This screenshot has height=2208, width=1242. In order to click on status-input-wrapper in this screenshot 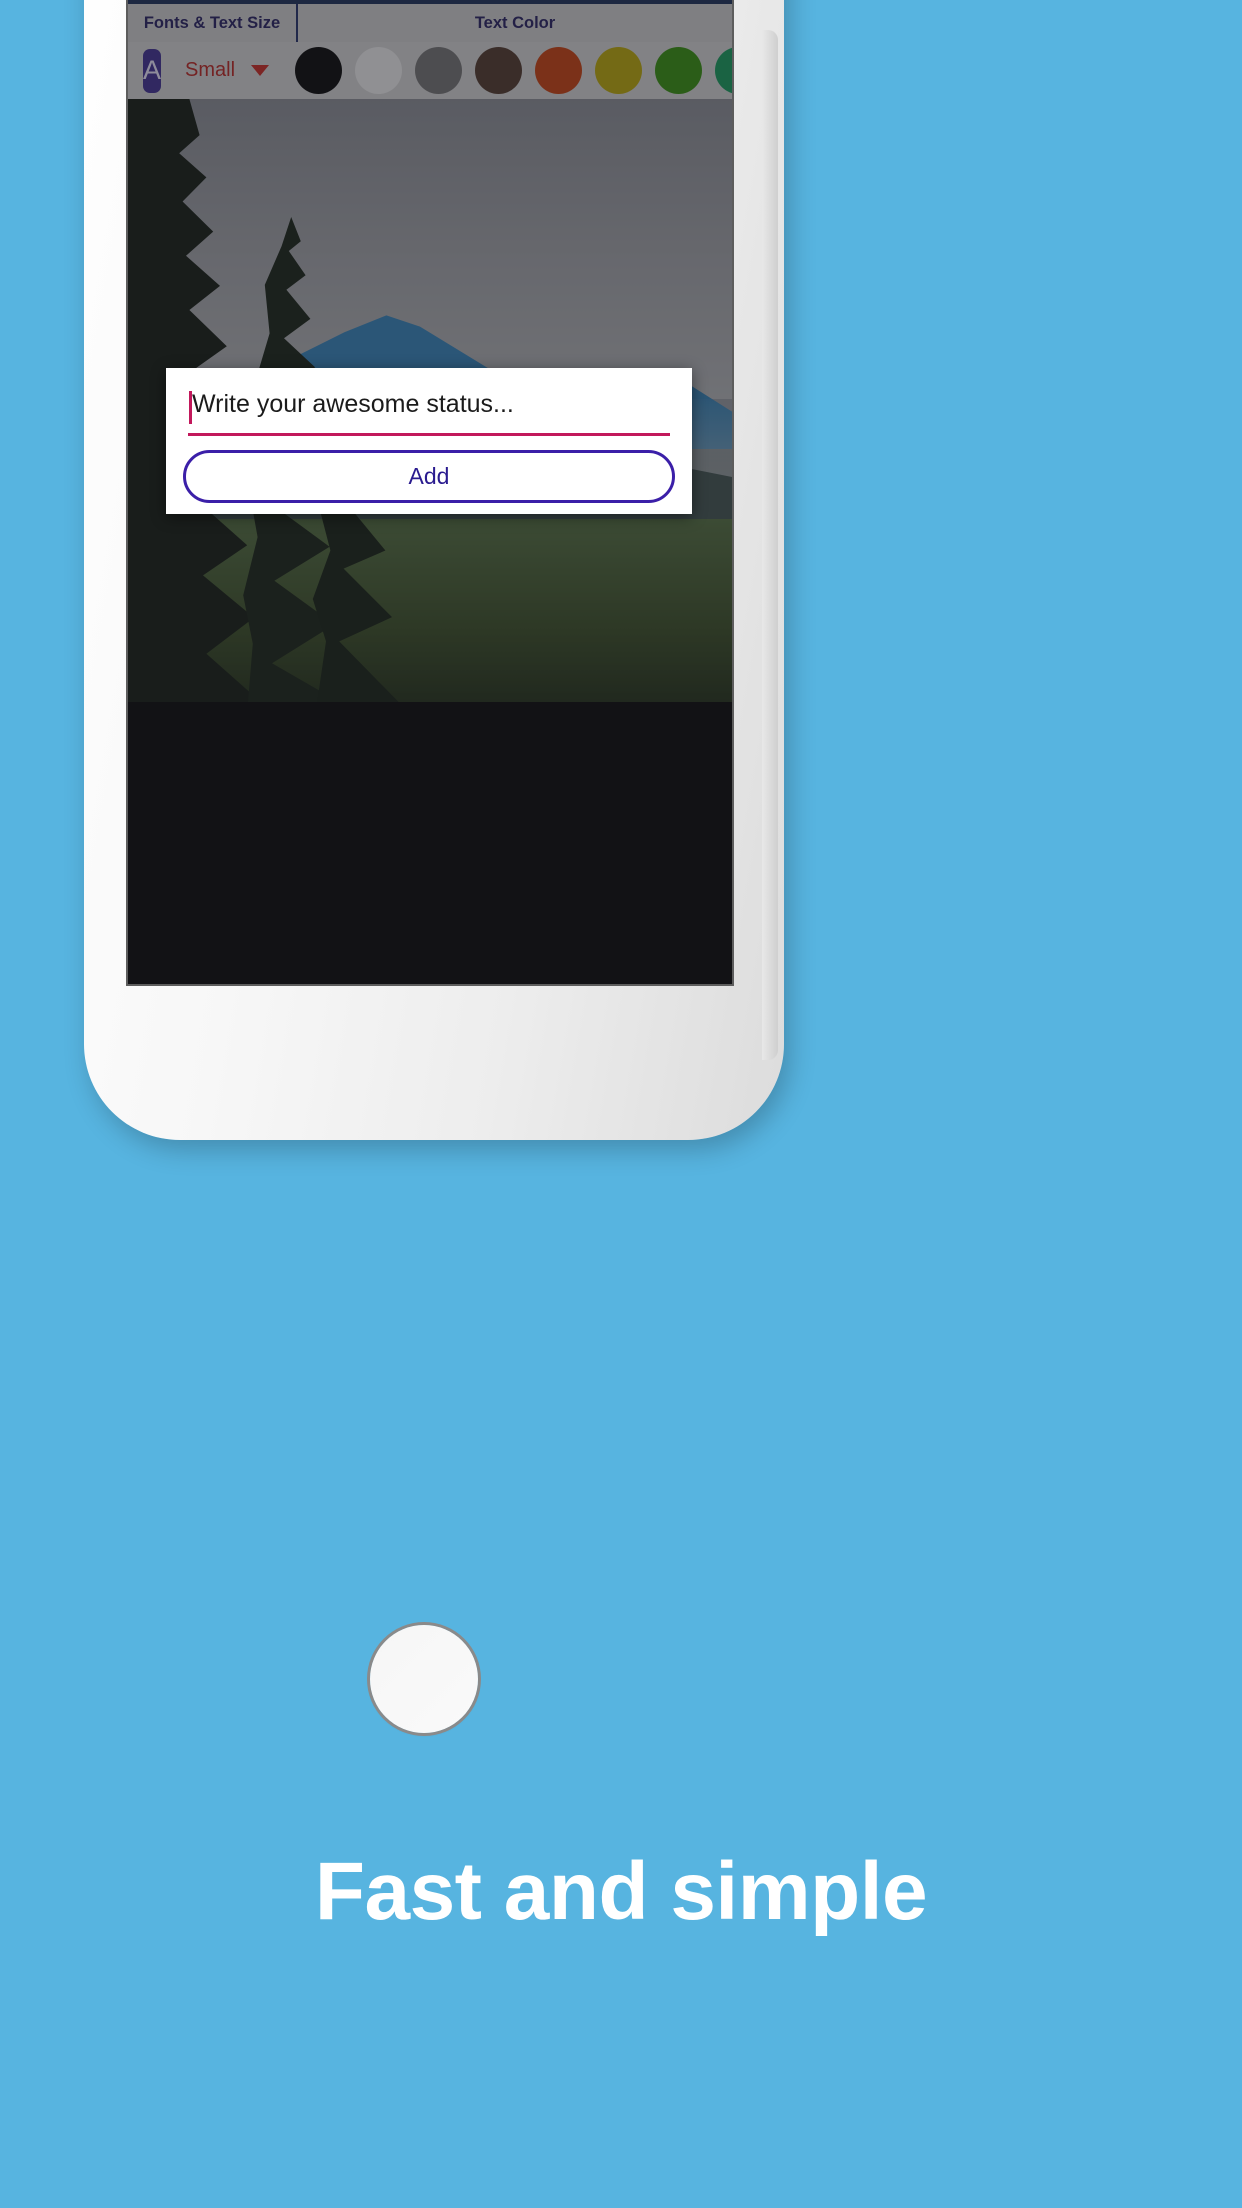, I will do `click(429, 413)`.